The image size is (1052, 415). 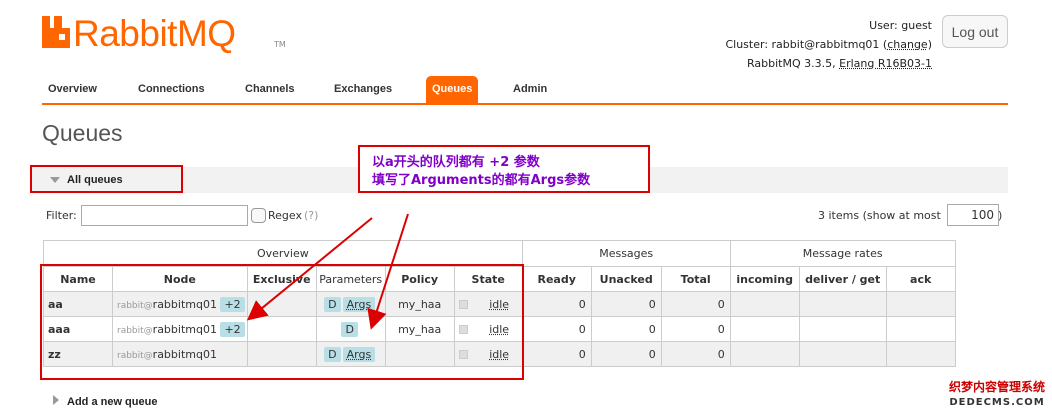 I want to click on watermark-line-1: 织梦内容管理系统, so click(x=996, y=387).